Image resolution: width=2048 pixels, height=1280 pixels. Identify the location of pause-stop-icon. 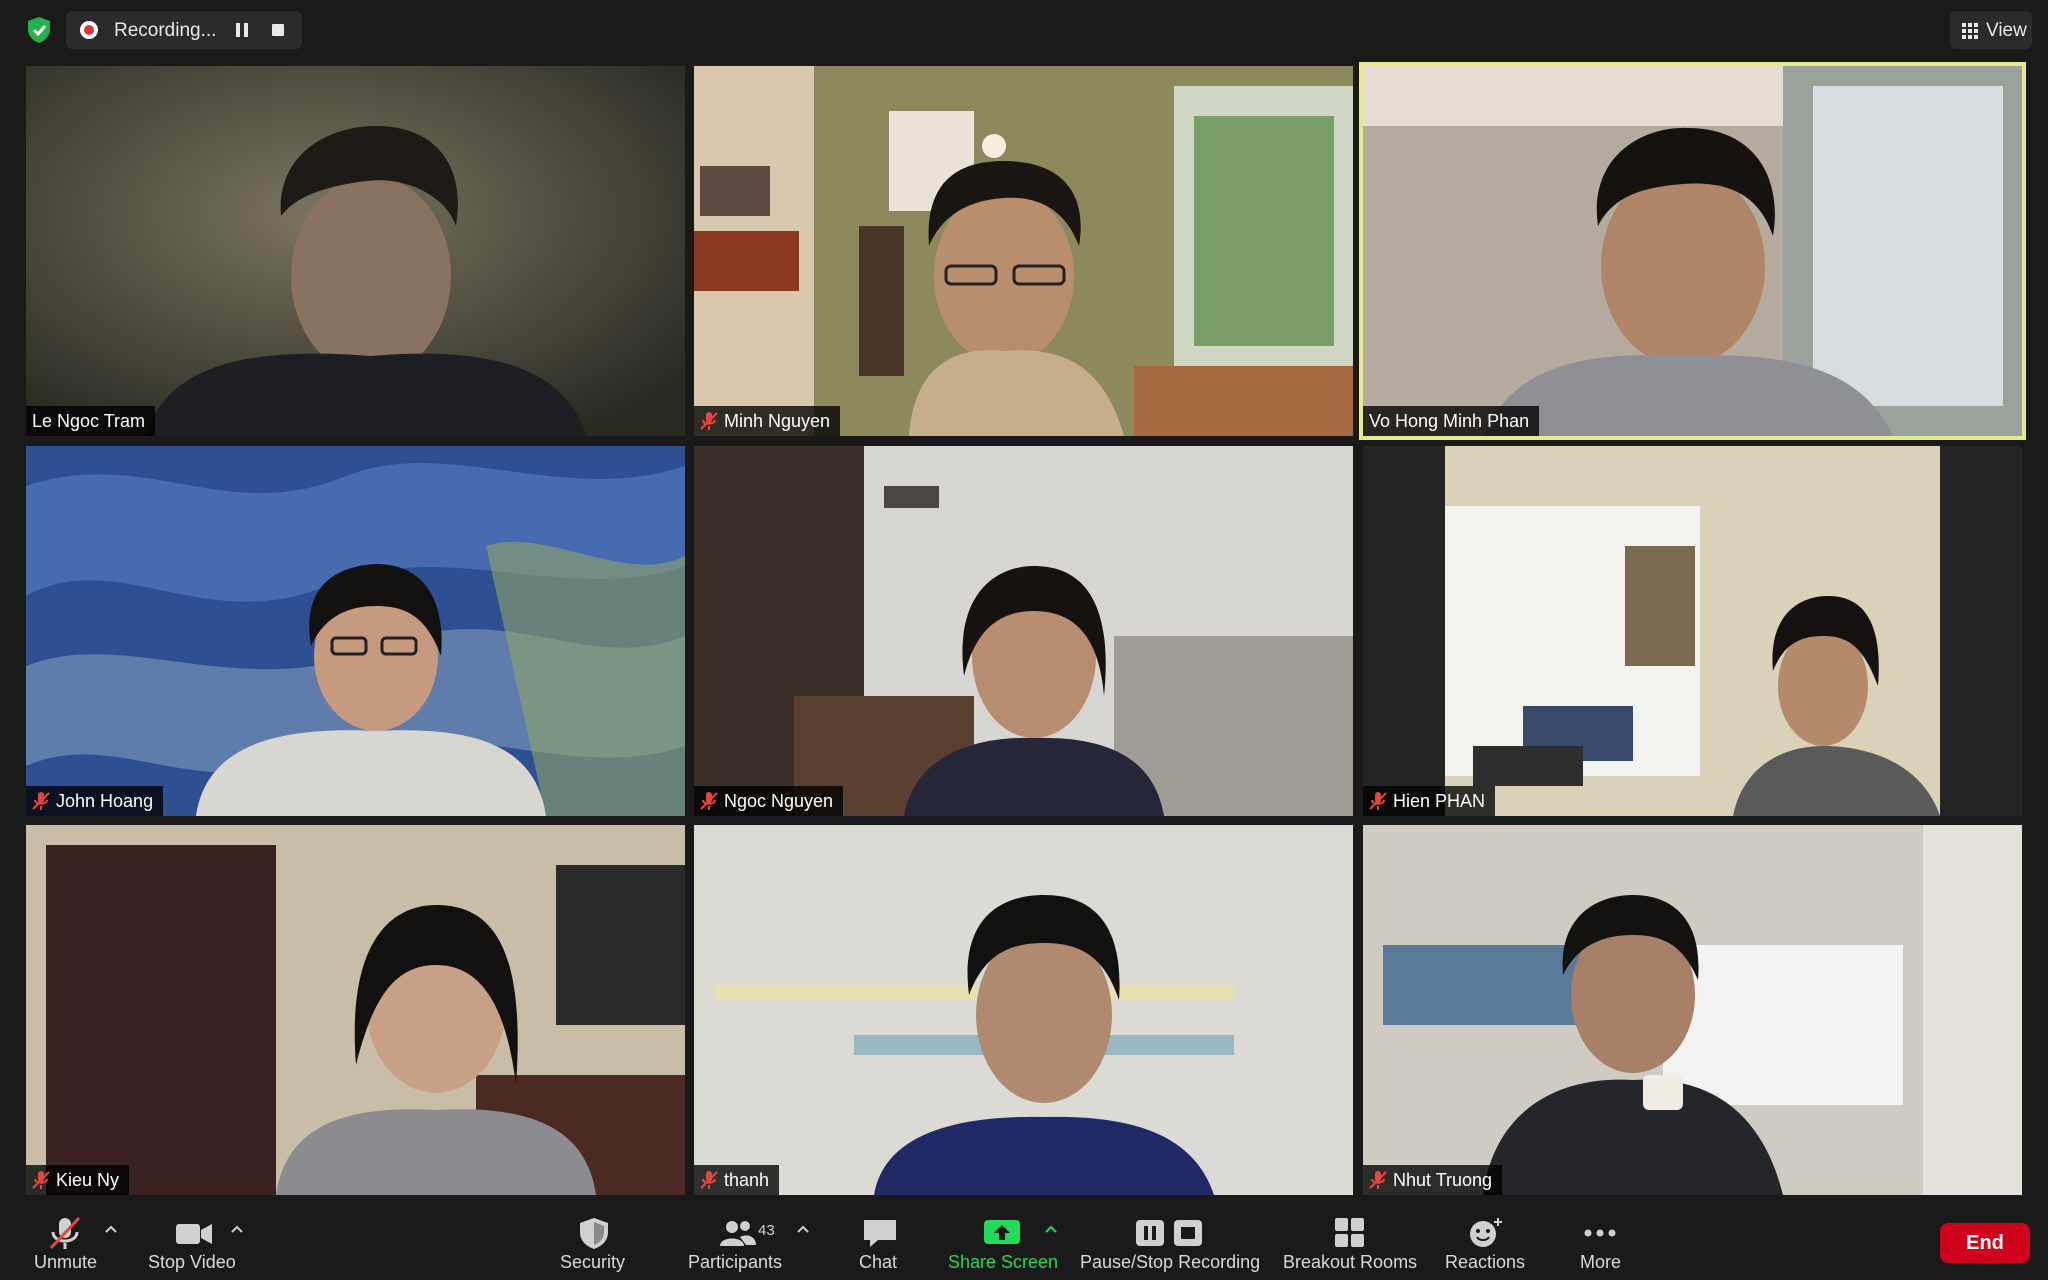
(1169, 1233).